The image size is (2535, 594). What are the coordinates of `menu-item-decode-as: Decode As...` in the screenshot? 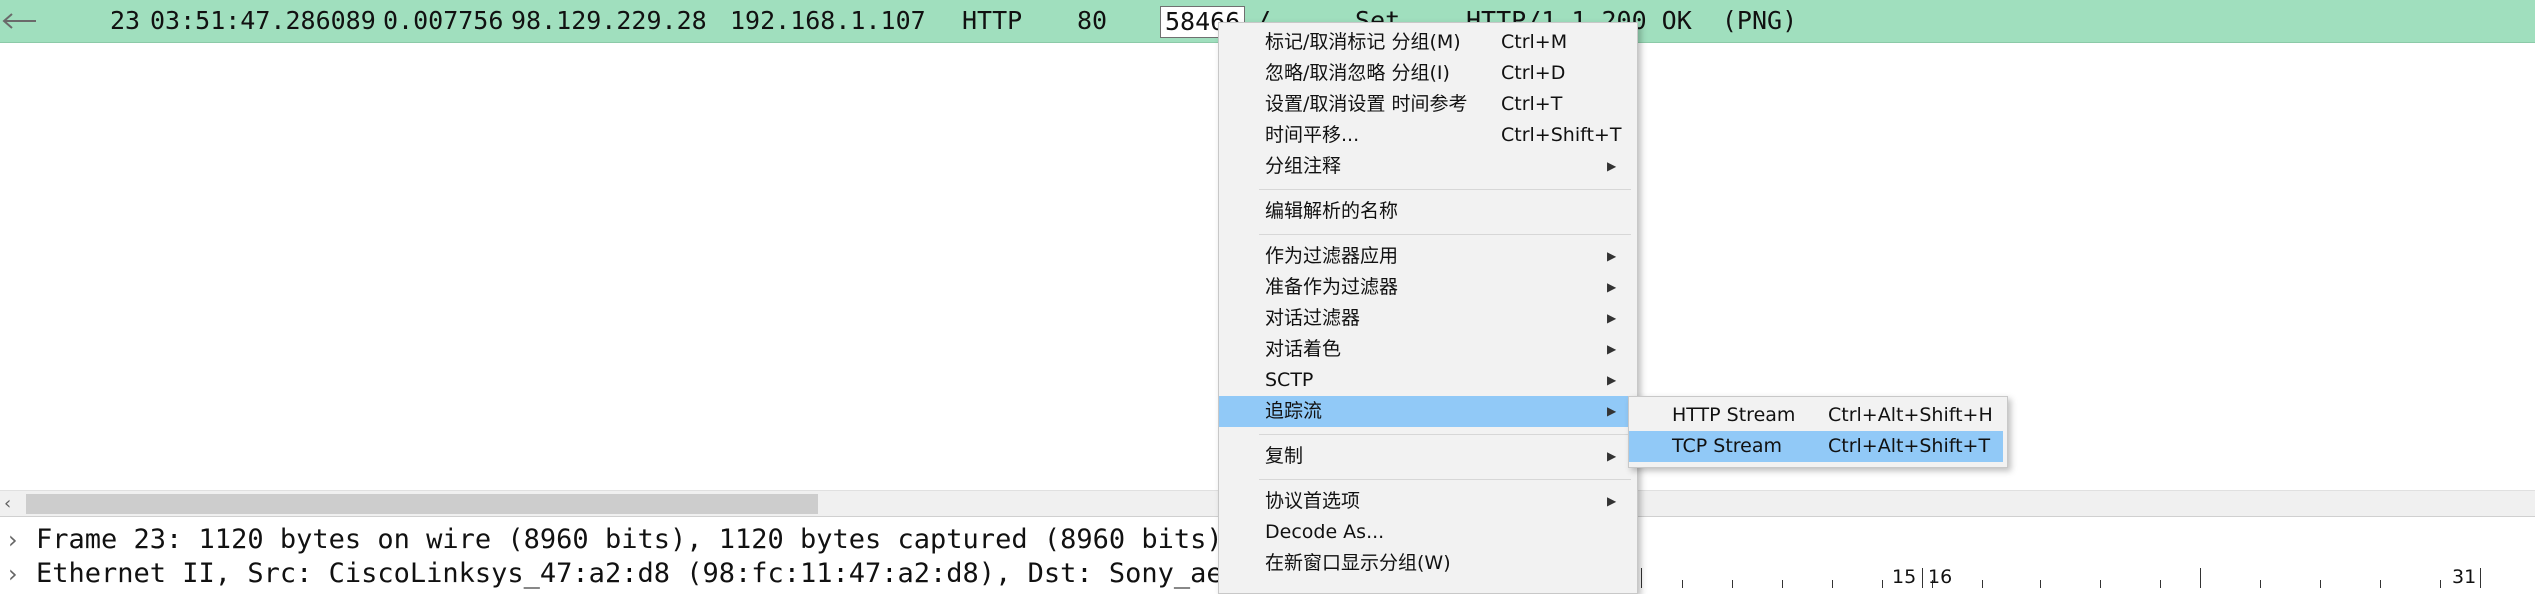 It's located at (1428, 532).